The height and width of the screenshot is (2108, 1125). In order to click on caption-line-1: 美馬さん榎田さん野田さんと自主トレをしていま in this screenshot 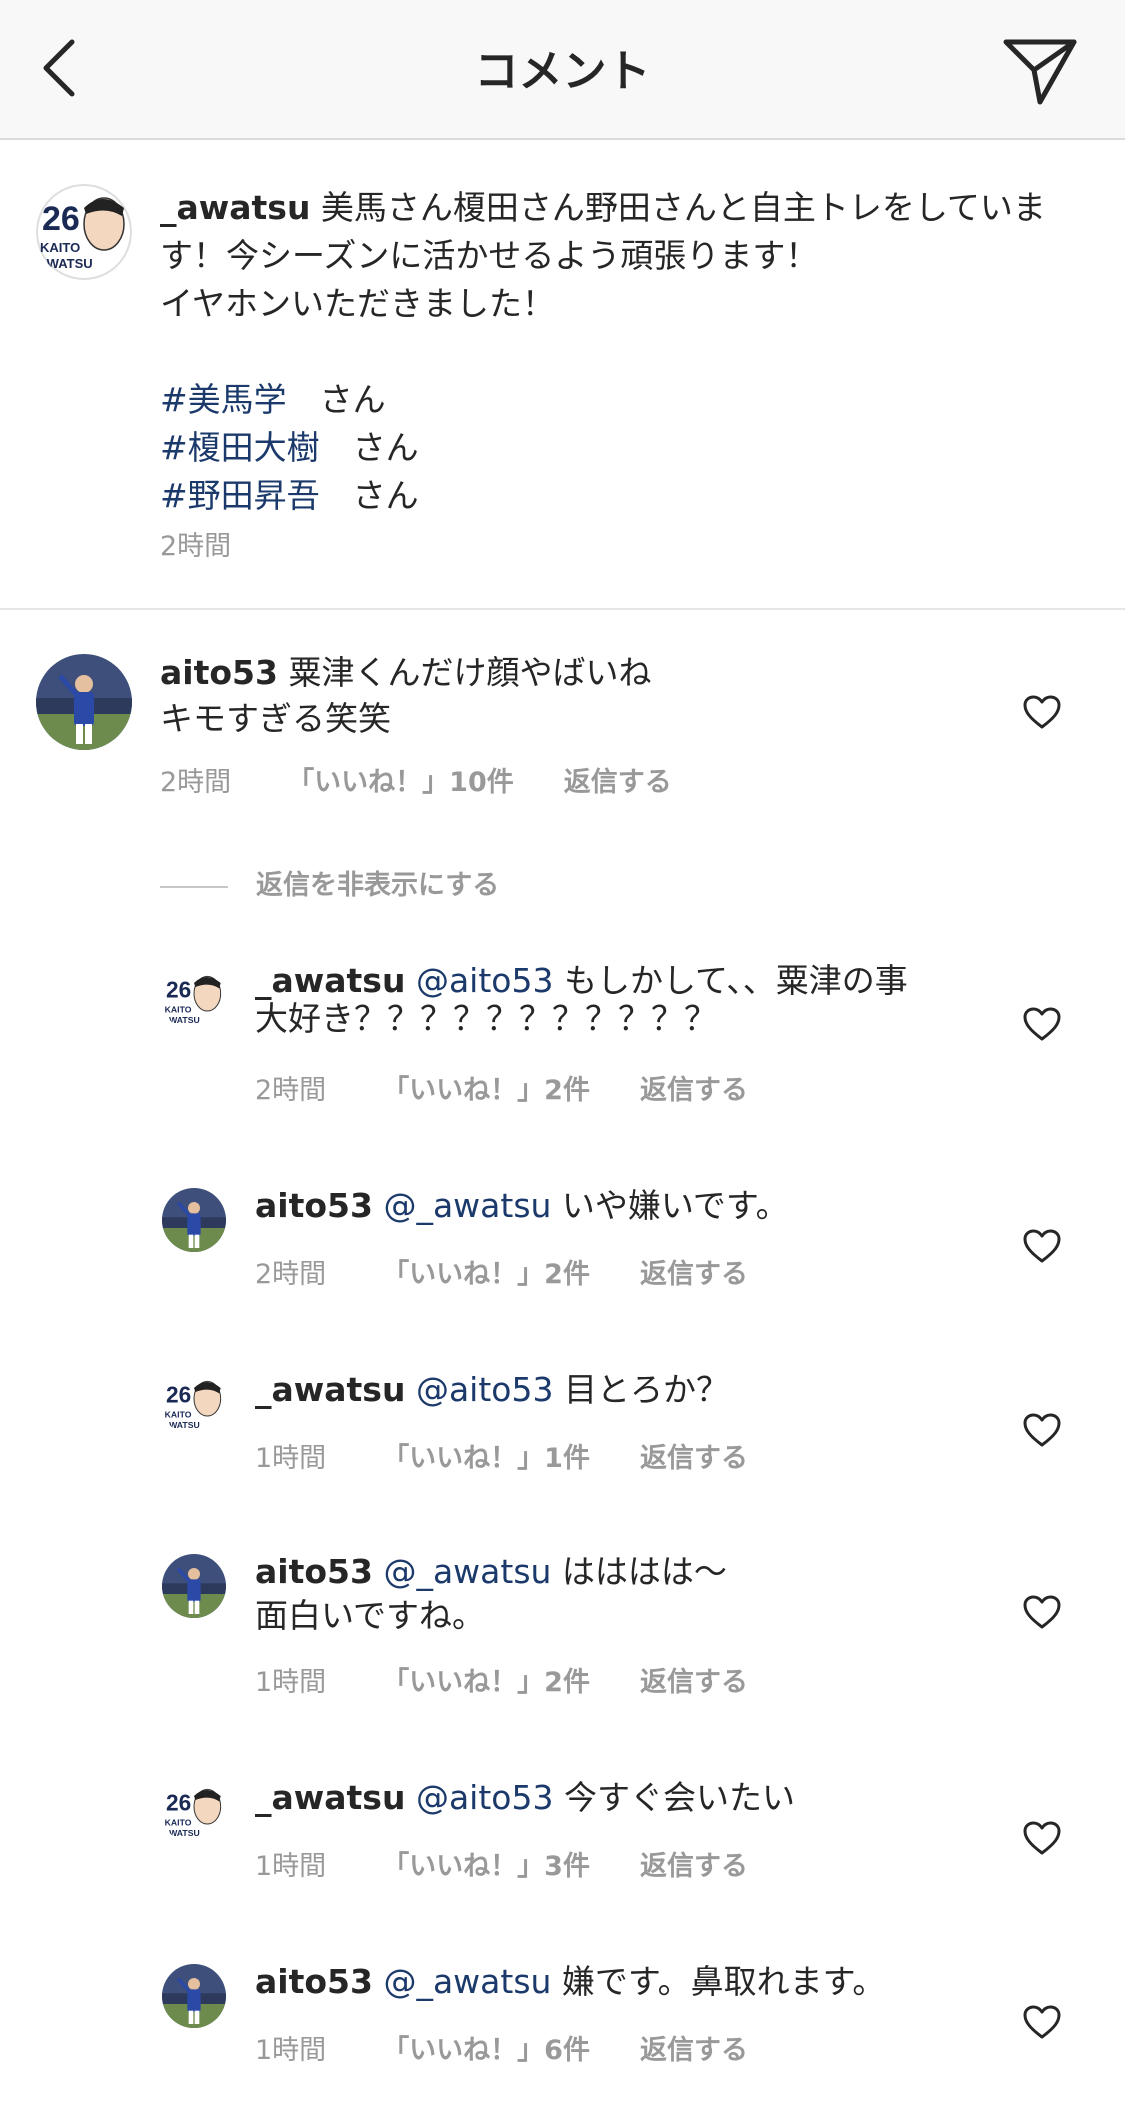, I will do `click(678, 207)`.